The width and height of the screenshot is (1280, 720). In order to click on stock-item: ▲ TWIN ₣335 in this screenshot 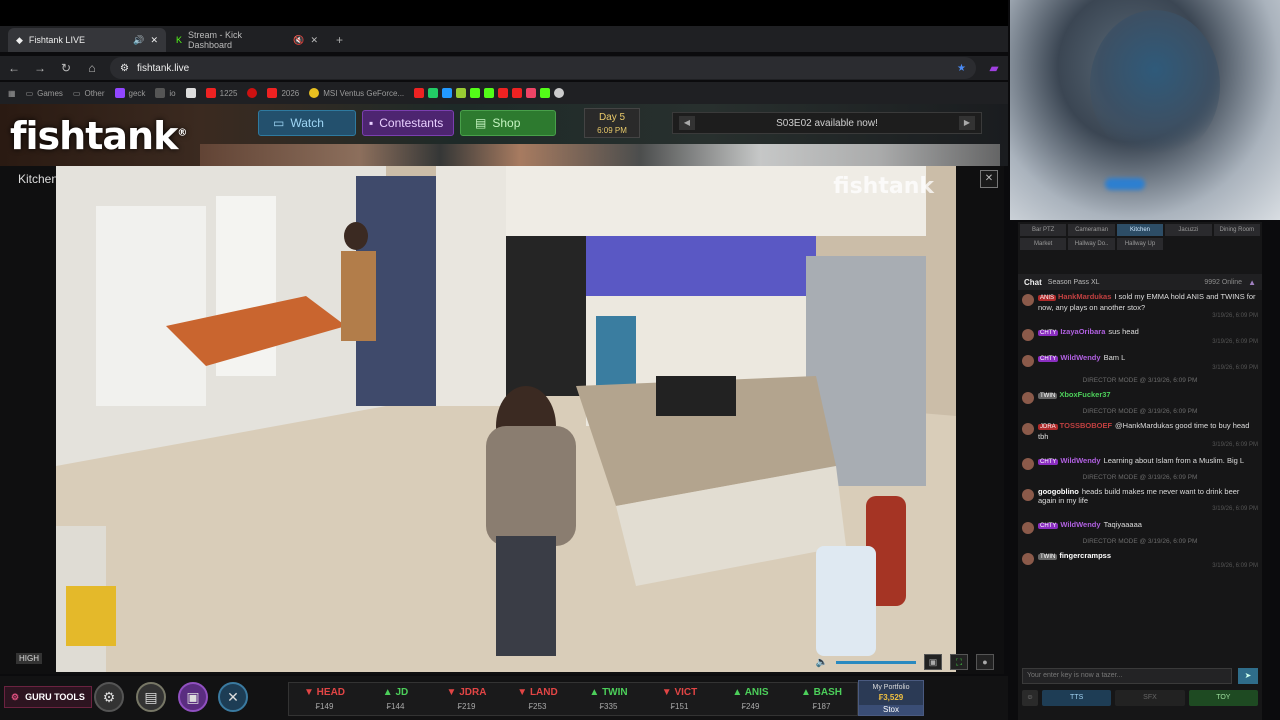, I will do `click(608, 699)`.